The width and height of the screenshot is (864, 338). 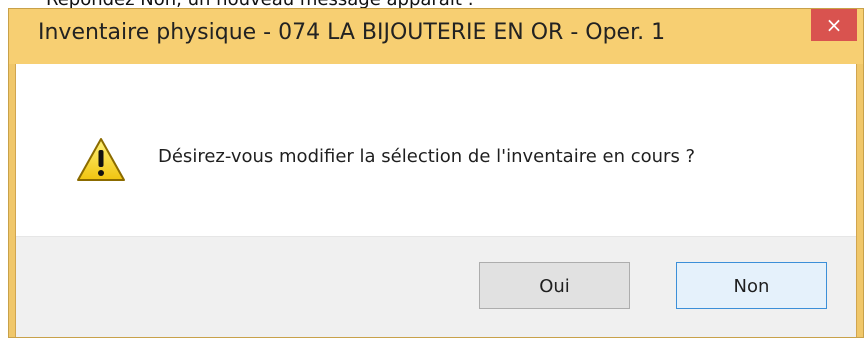 What do you see at coordinates (554, 285) in the screenshot?
I see `oui-button: Oui` at bounding box center [554, 285].